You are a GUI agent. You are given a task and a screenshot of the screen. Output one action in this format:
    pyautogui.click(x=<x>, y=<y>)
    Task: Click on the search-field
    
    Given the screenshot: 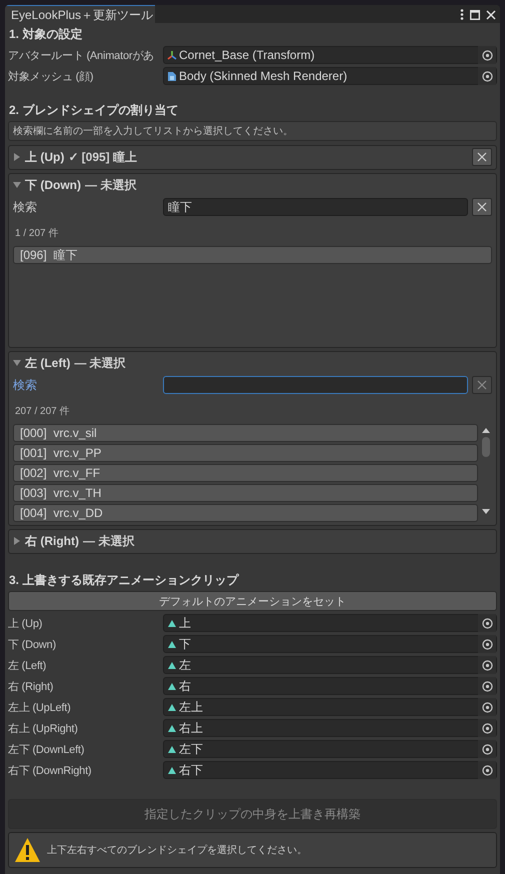 What is the action you would take?
    pyautogui.click(x=315, y=385)
    